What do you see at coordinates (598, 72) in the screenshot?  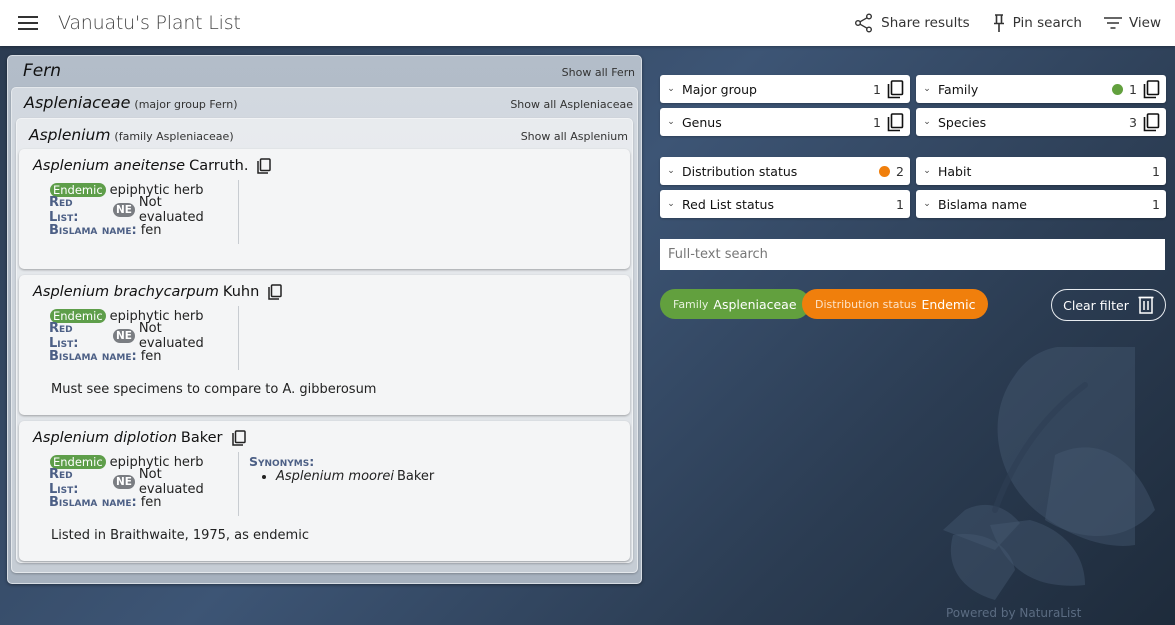 I see `show-all-major-group-link: Show all Fern` at bounding box center [598, 72].